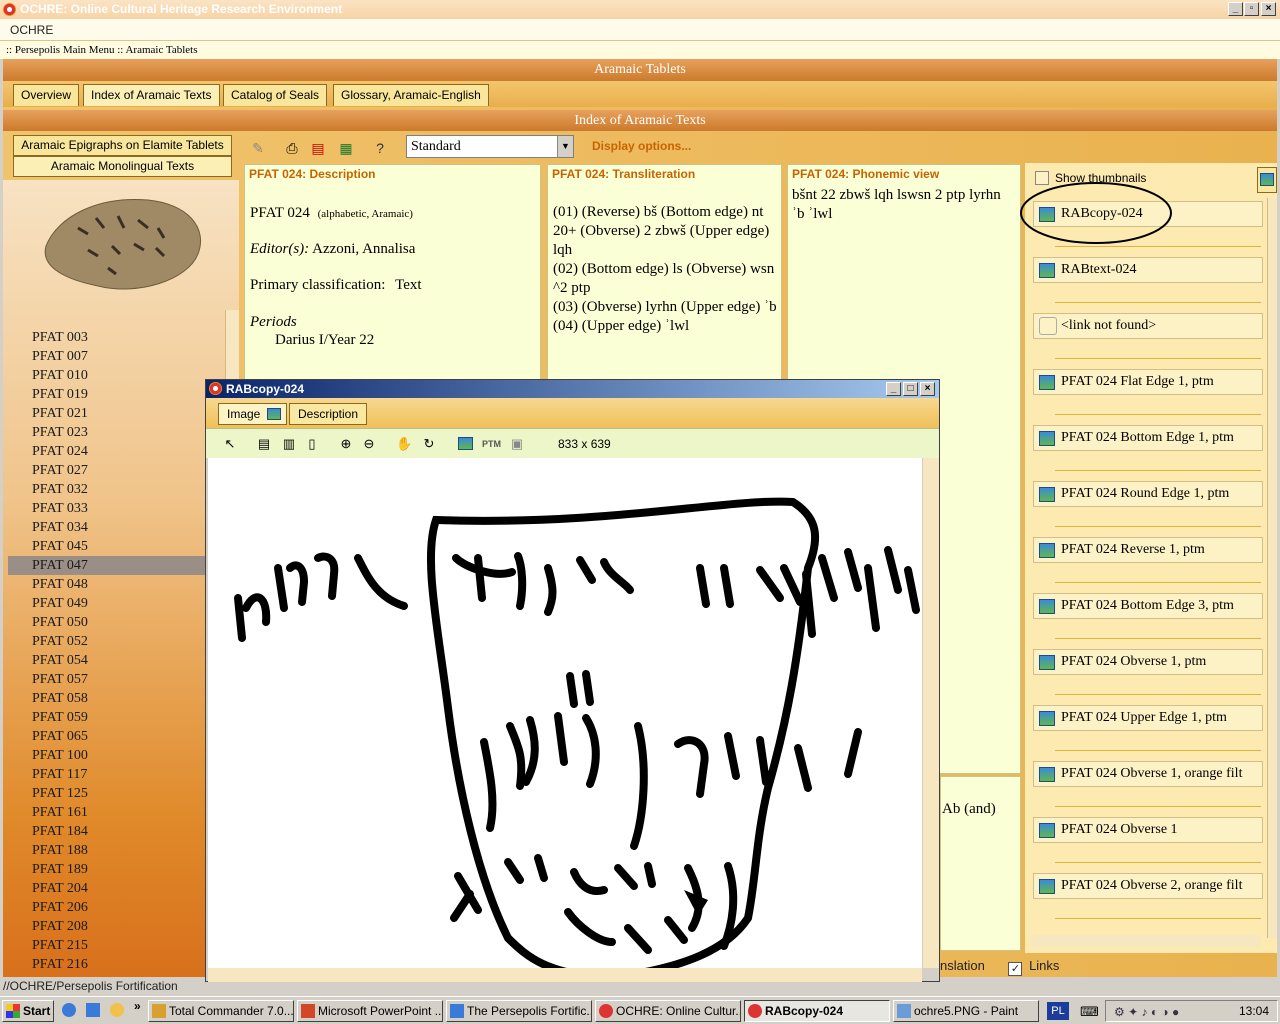 The image size is (1280, 1024). I want to click on link-item: PFAT 024 Obverse 1, orange filt, so click(1148, 774).